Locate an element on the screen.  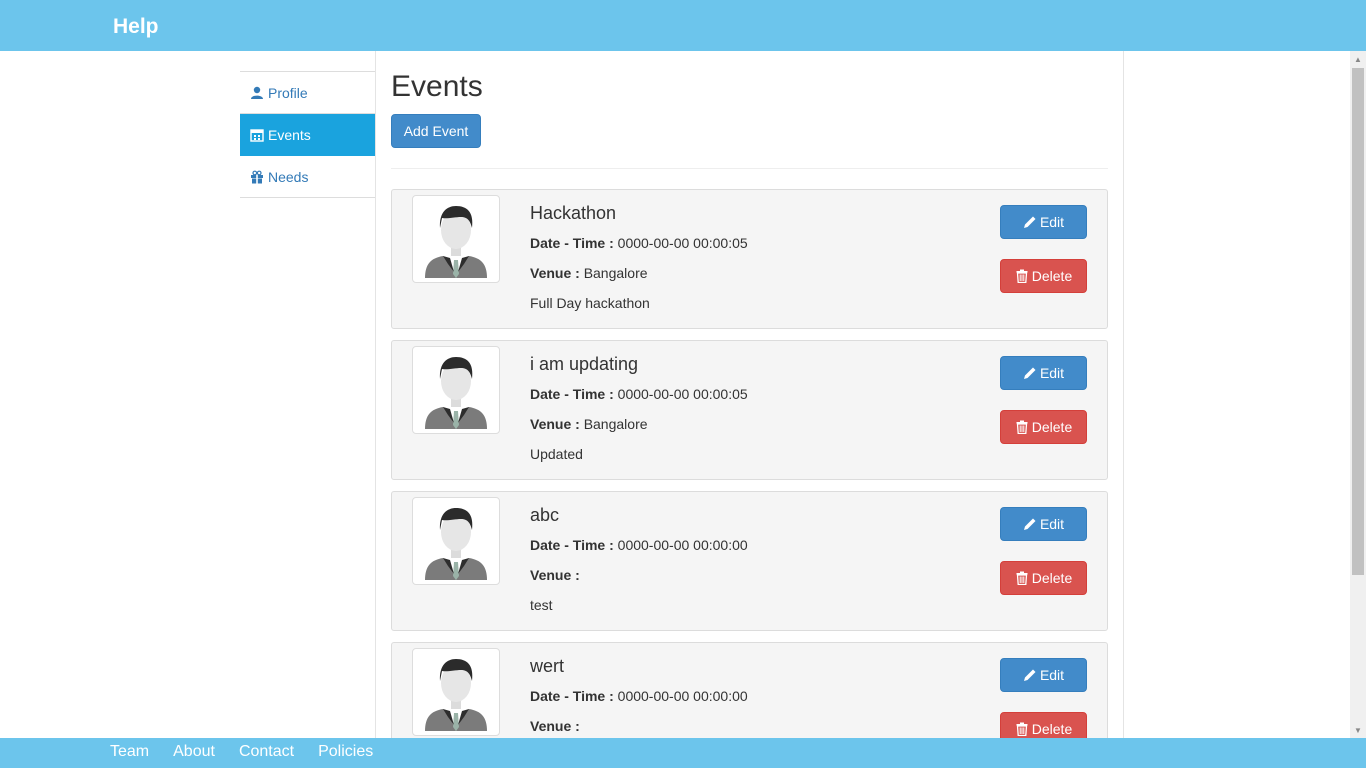
event-title: Hackathon is located at coordinates (573, 213).